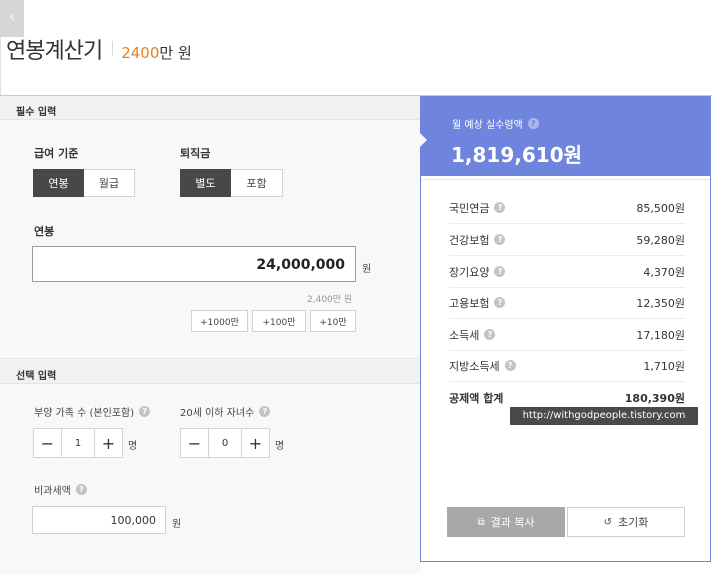  I want to click on severance-label: 퇴직금, so click(195, 153).